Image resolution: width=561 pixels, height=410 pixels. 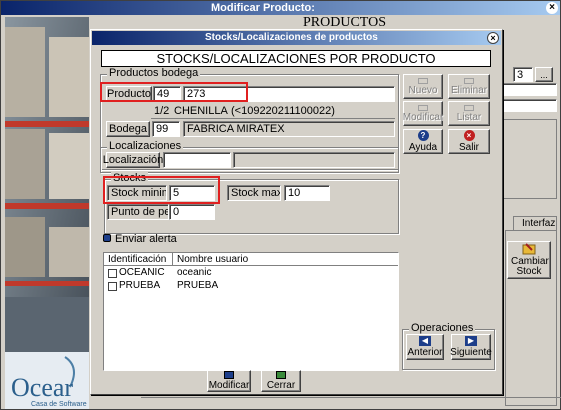 I want to click on listar-label: Listar, so click(x=469, y=117).